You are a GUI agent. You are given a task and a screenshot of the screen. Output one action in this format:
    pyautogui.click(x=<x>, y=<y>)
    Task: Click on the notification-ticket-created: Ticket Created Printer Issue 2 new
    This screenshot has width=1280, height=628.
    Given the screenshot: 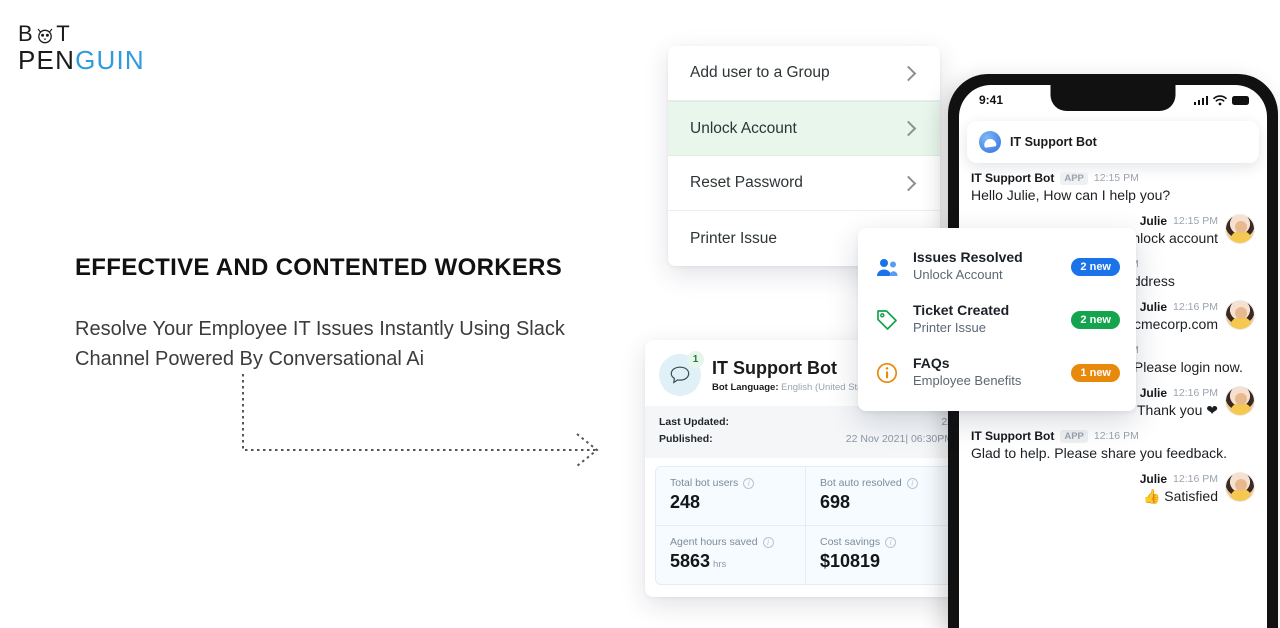 What is the action you would take?
    pyautogui.click(x=997, y=319)
    